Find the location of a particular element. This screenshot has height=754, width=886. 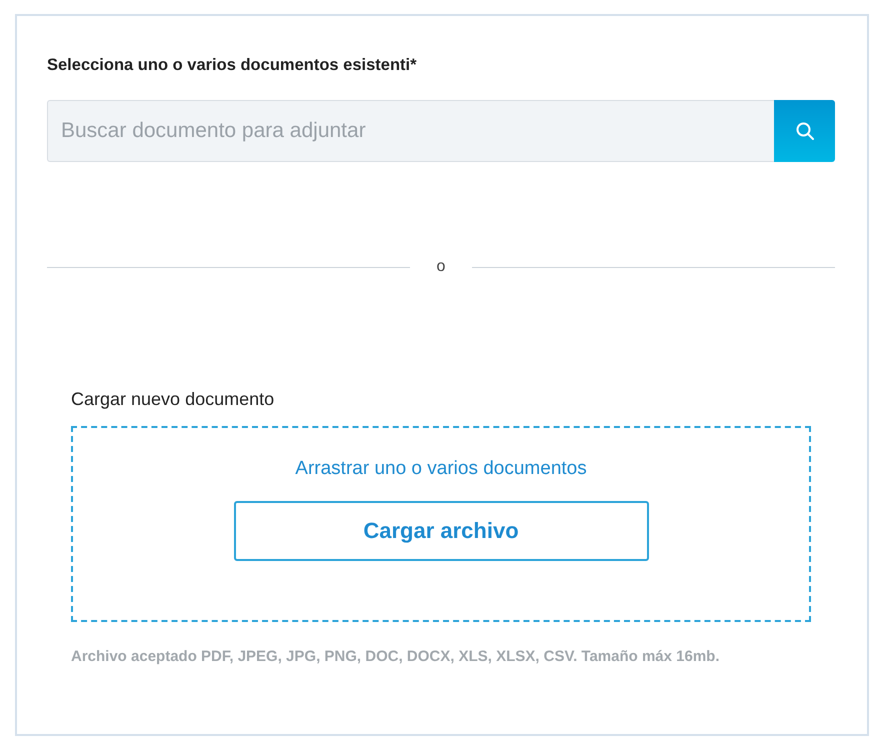

dropzone-text: Arrastrar uno o varios documentos is located at coordinates (441, 469).